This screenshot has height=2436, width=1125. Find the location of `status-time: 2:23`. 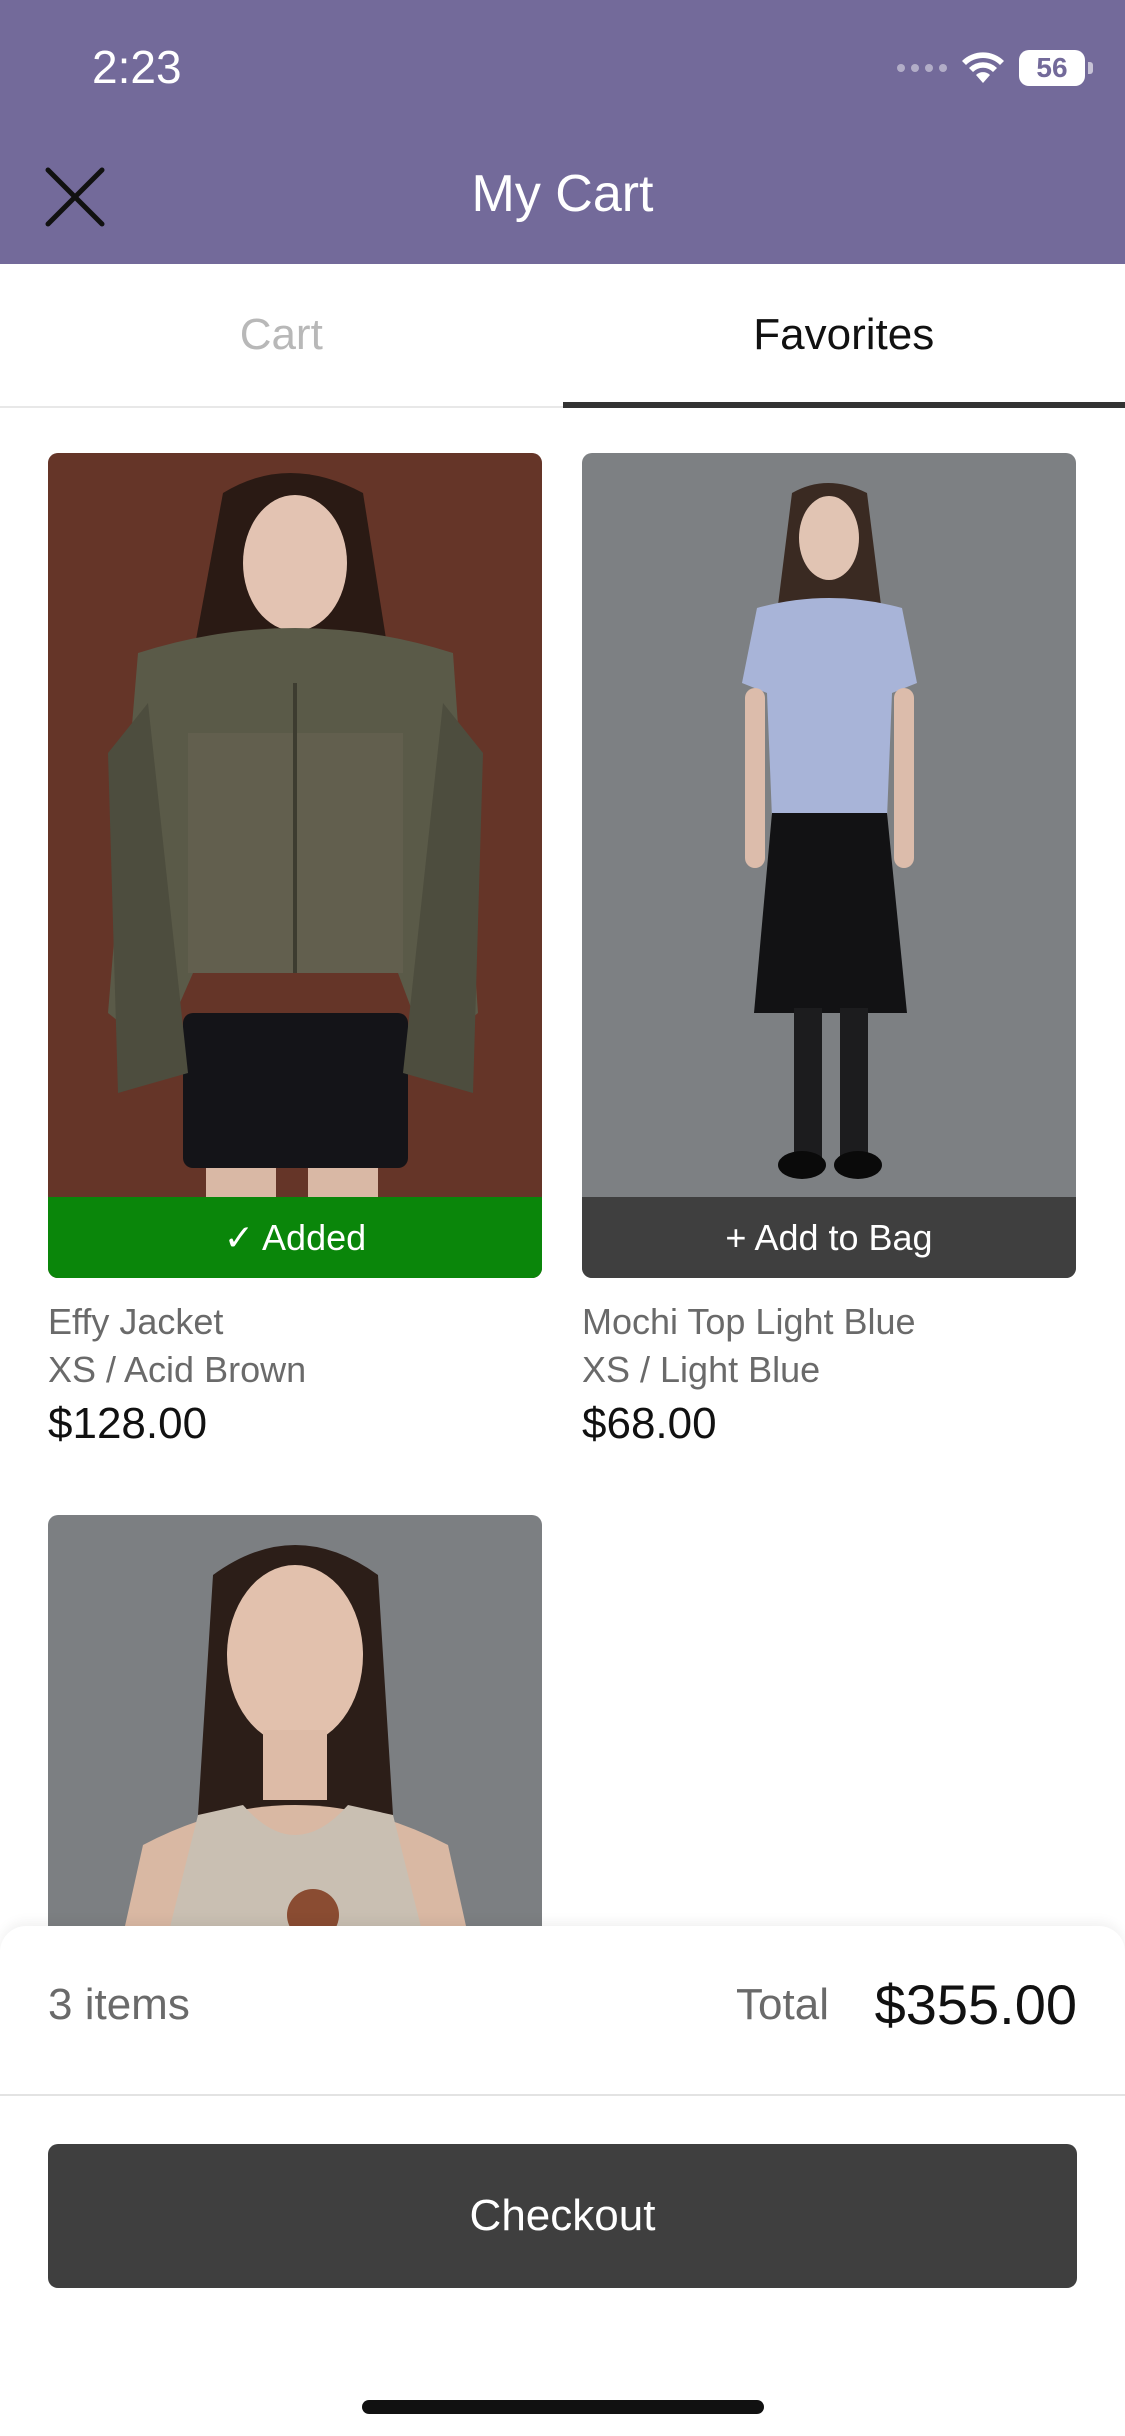

status-time: 2:23 is located at coordinates (137, 67).